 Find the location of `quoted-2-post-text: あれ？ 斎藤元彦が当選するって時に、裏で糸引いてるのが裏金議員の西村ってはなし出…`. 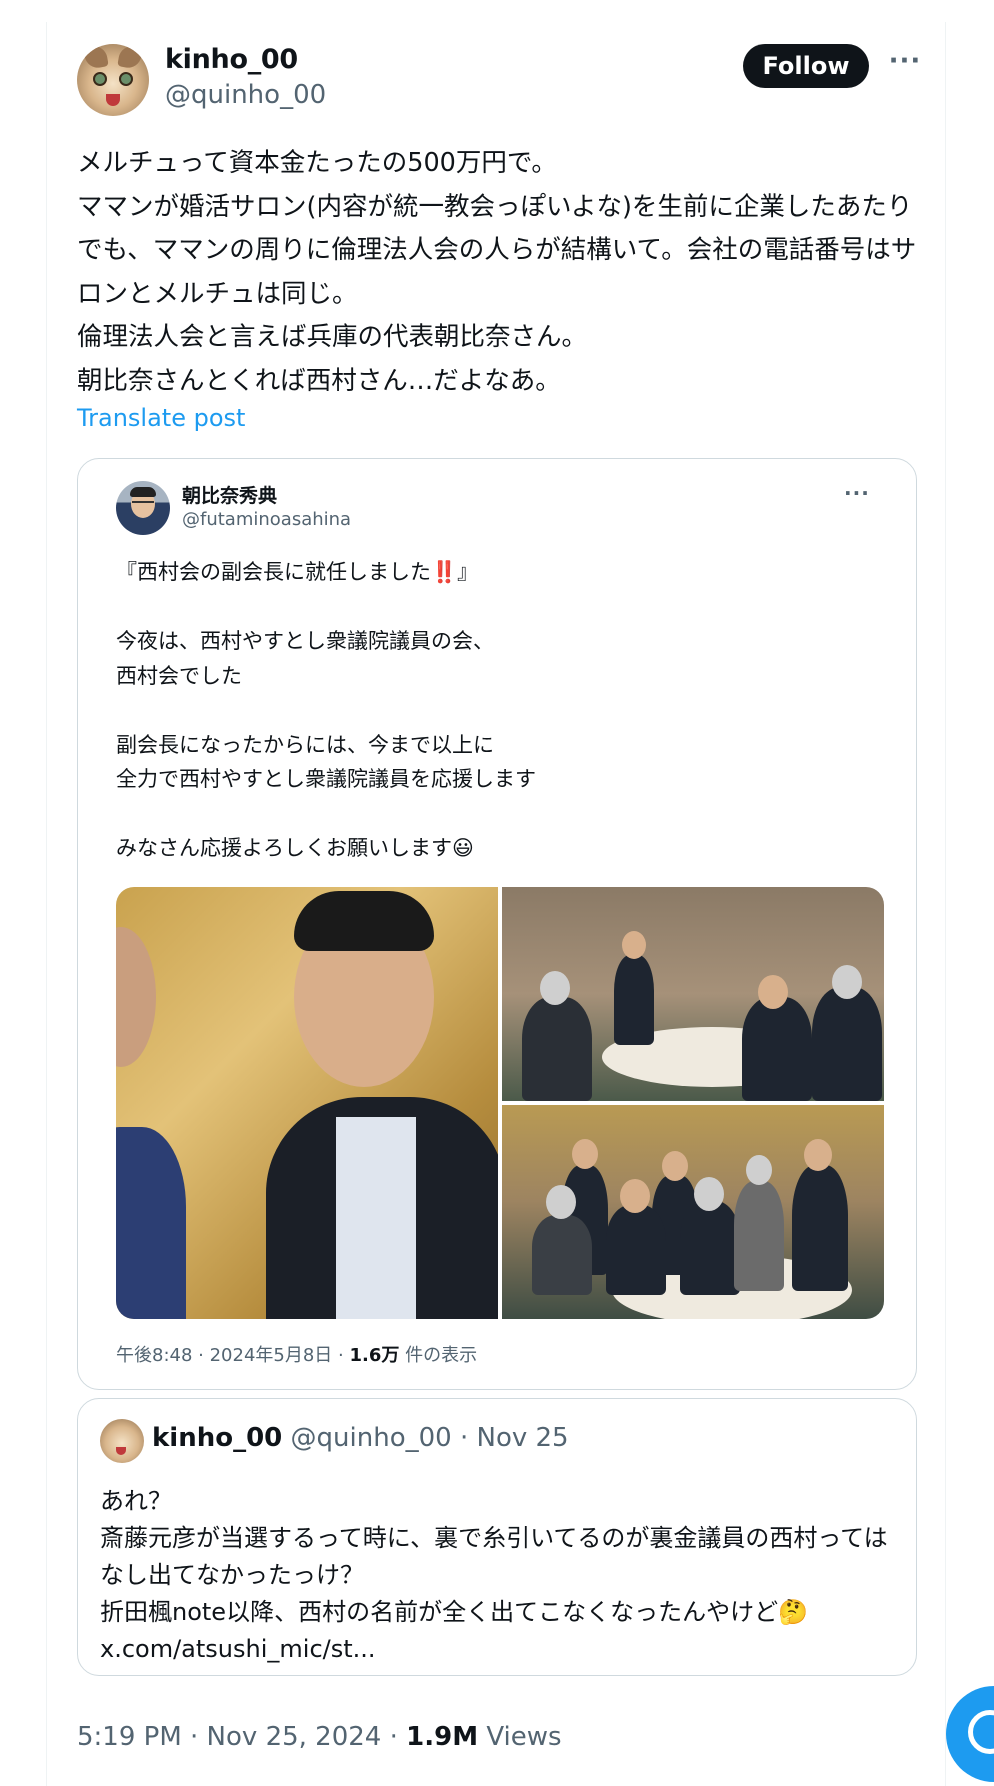

quoted-2-post-text: あれ？ 斎藤元彦が当選するって時に、裏で糸引いてるのが裏金議員の西村ってはなし出… is located at coordinates (494, 1575).